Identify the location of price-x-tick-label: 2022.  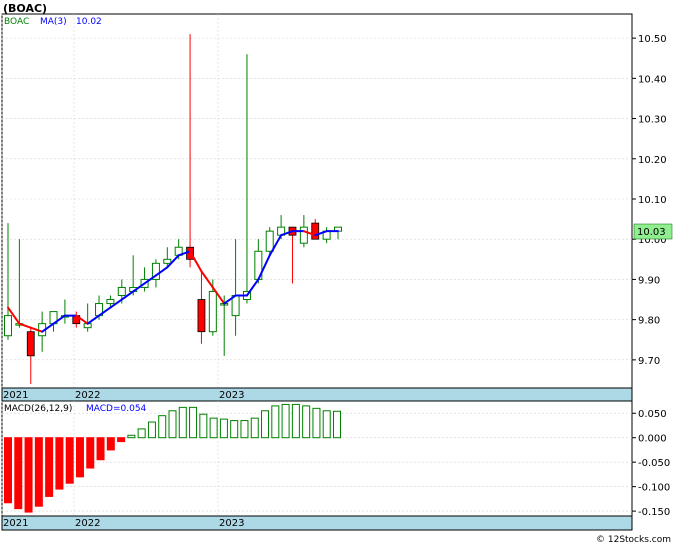
(87, 395).